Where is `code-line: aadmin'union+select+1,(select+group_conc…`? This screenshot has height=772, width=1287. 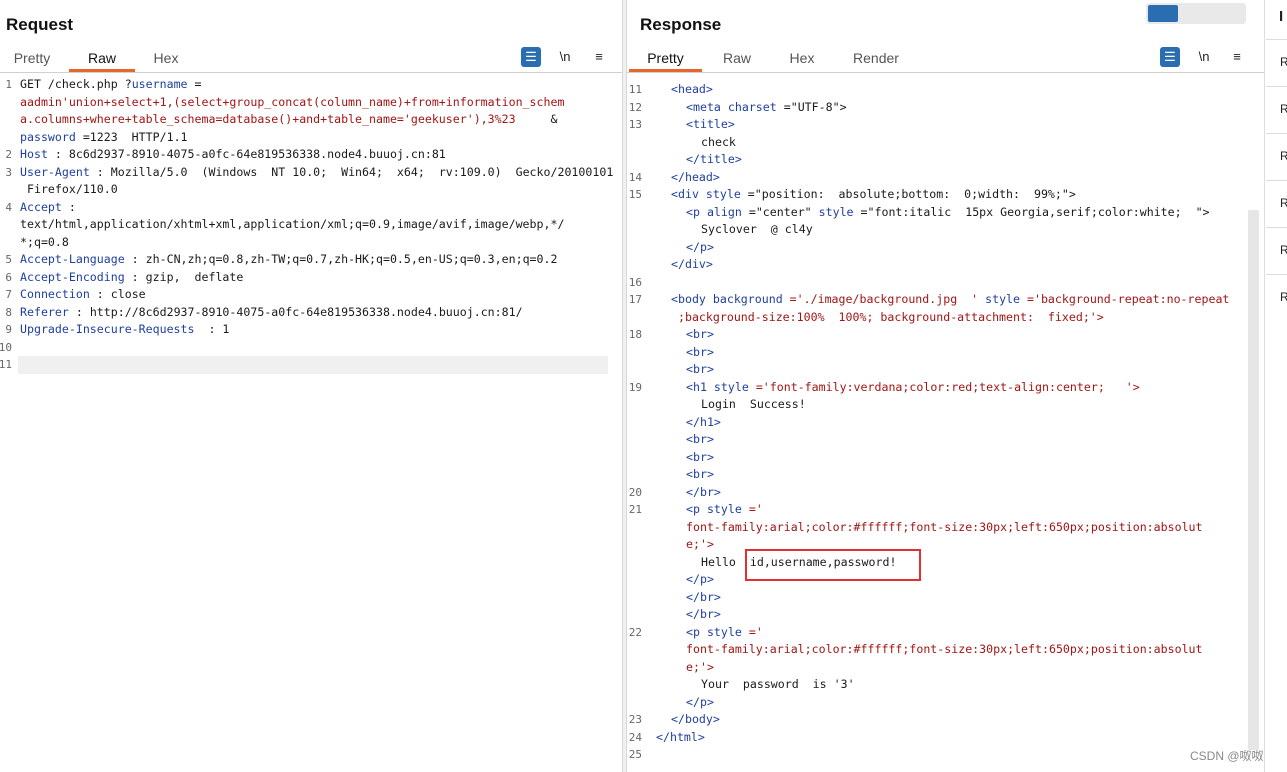 code-line: aadmin'union+select+1,(select+group_conc… is located at coordinates (292, 103).